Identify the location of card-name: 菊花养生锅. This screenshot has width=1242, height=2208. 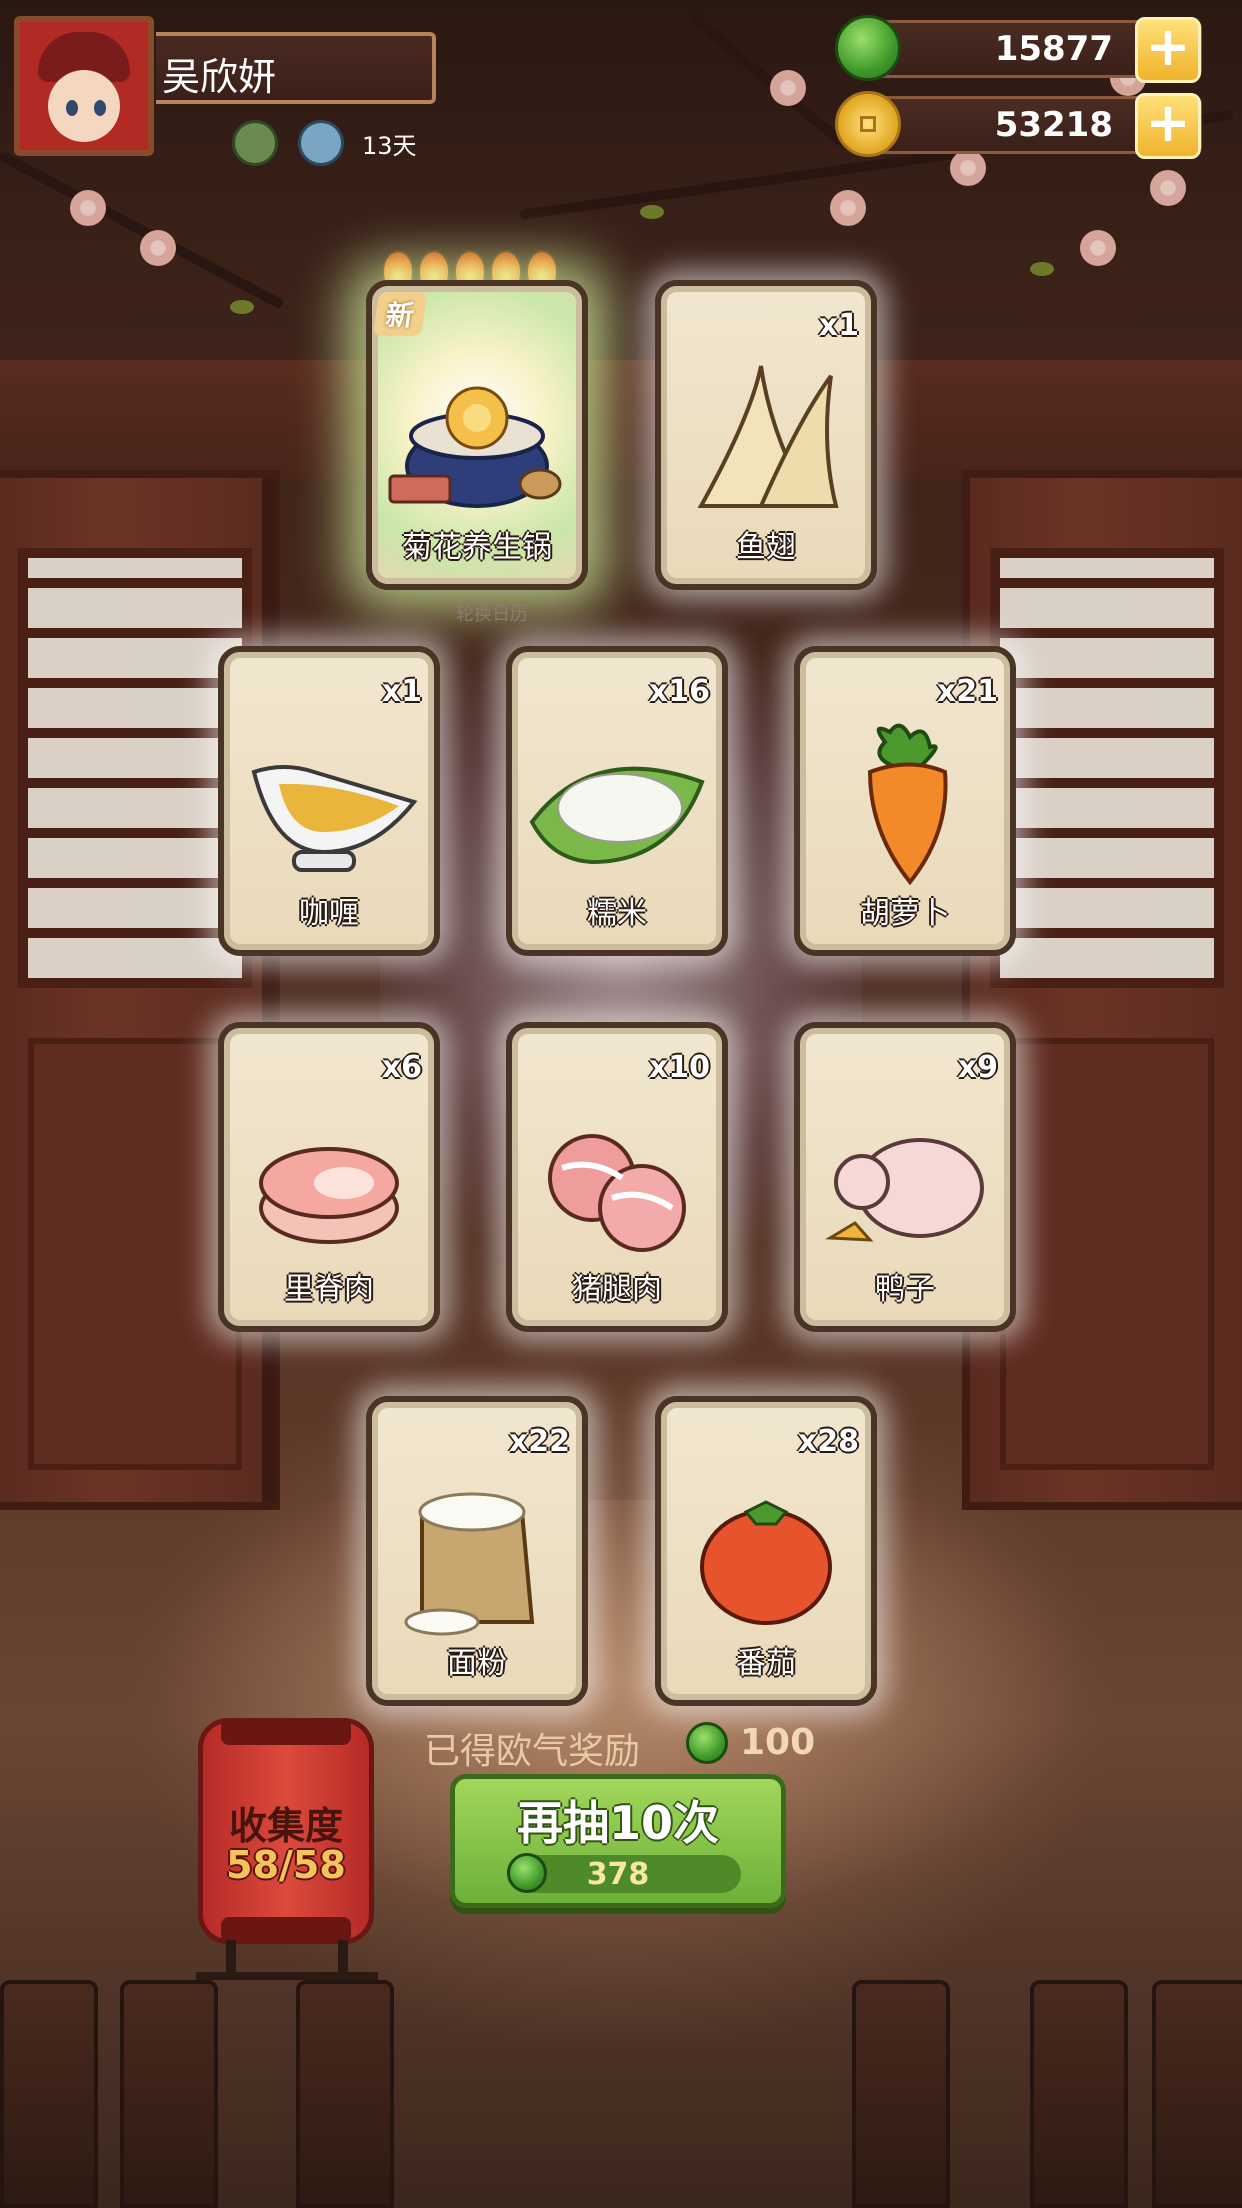
(477, 547).